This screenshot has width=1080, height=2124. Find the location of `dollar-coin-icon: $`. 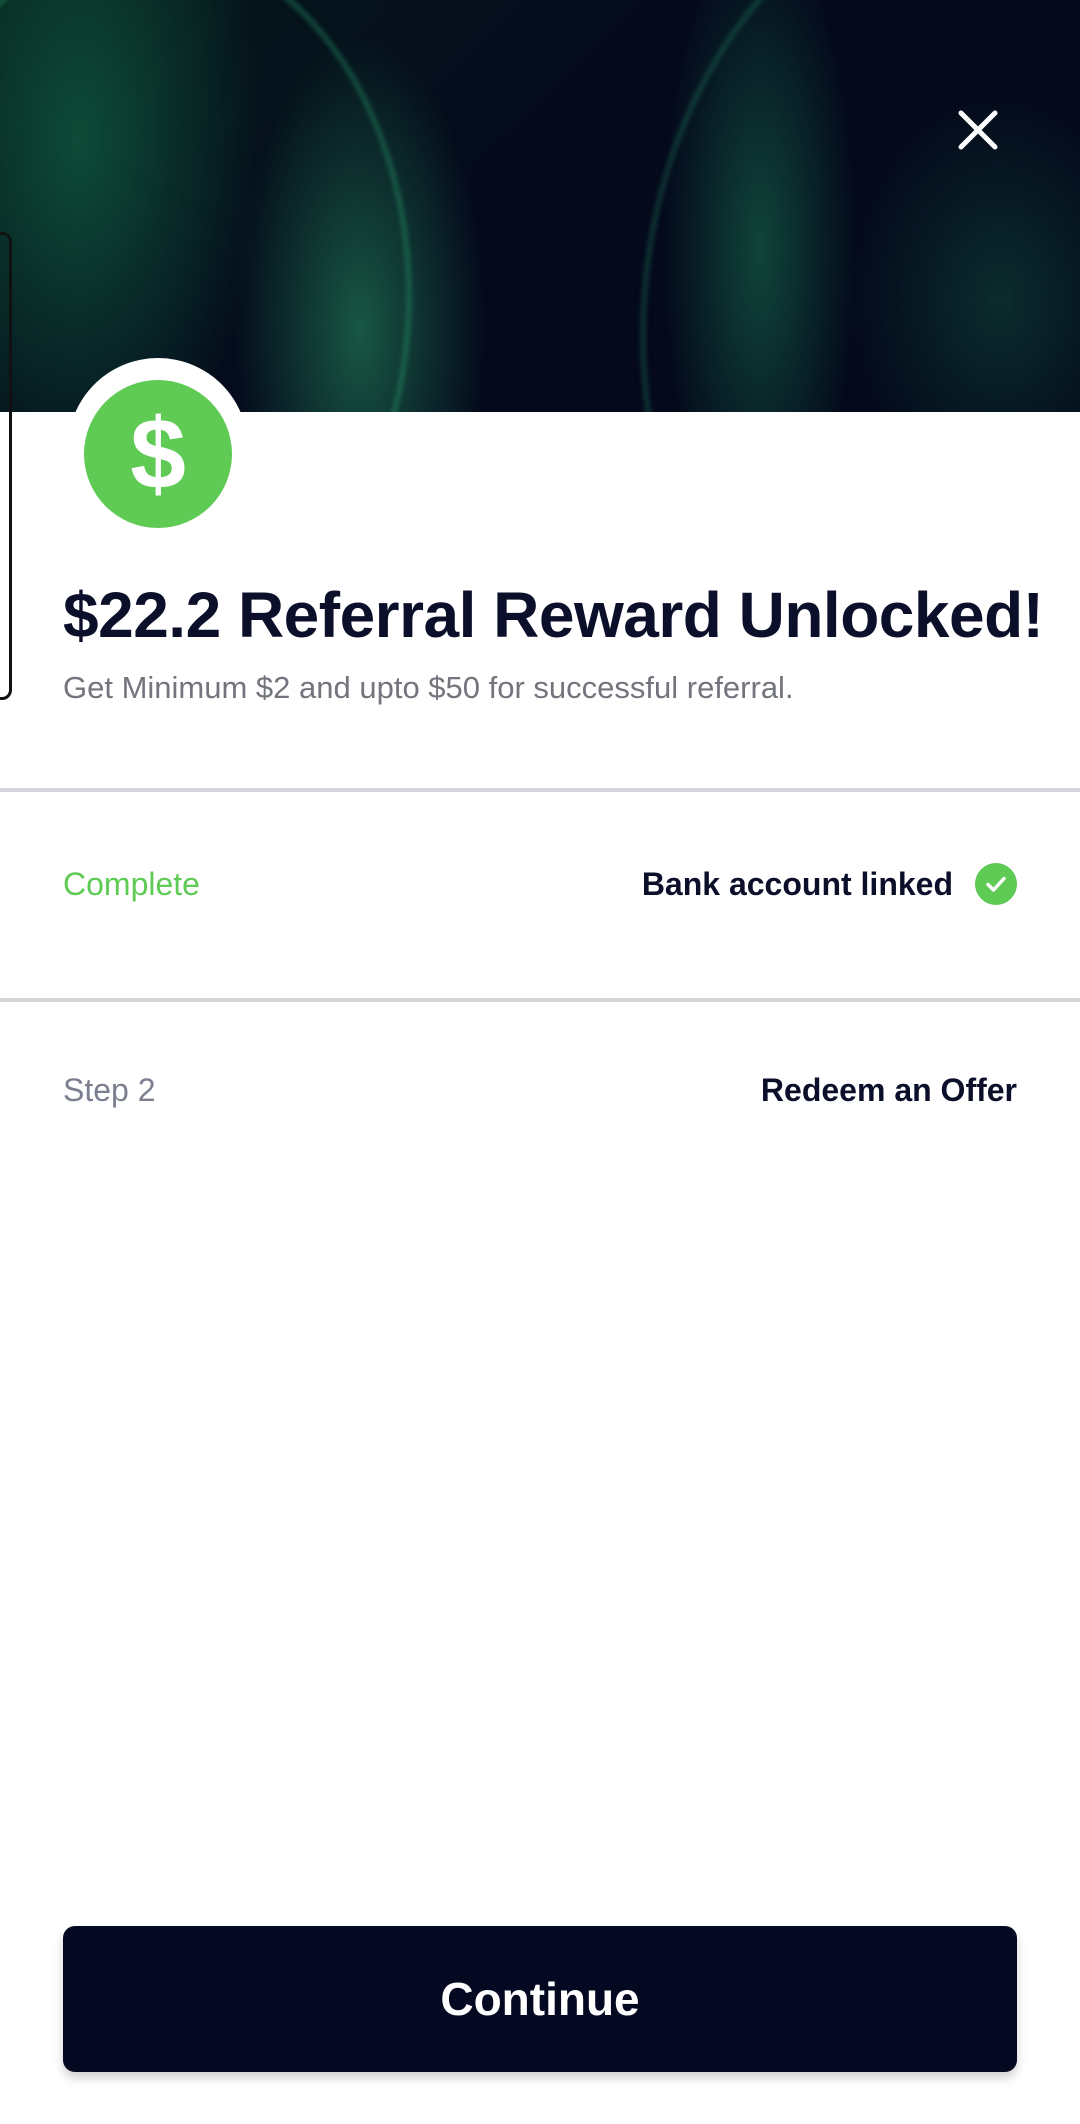

dollar-coin-icon: $ is located at coordinates (158, 454).